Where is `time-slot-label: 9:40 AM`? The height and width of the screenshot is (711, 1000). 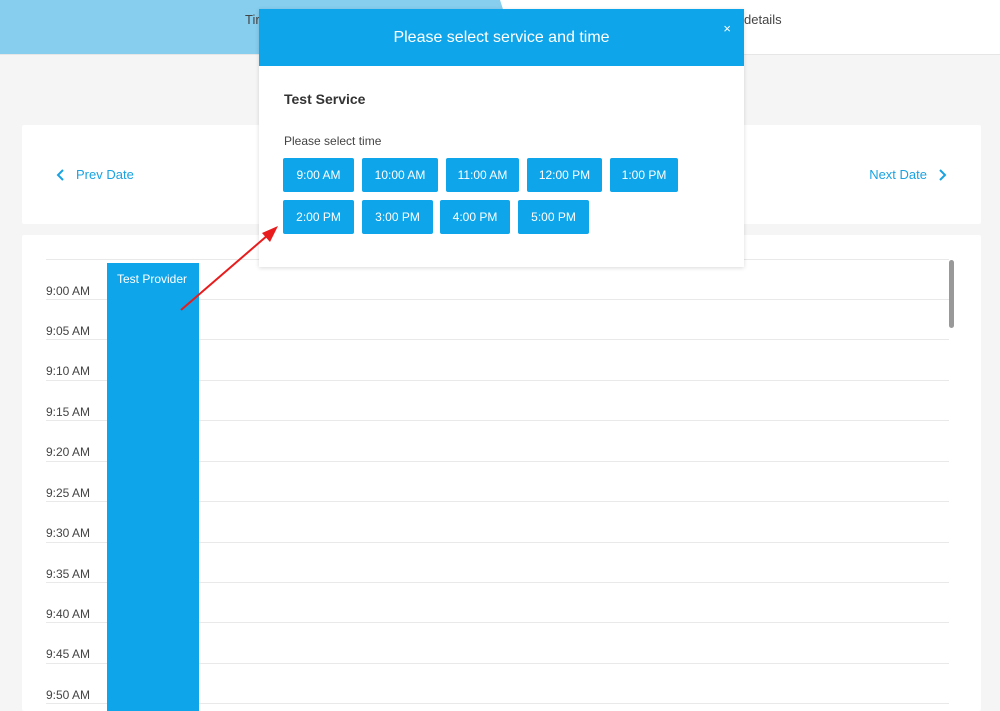 time-slot-label: 9:40 AM is located at coordinates (68, 614).